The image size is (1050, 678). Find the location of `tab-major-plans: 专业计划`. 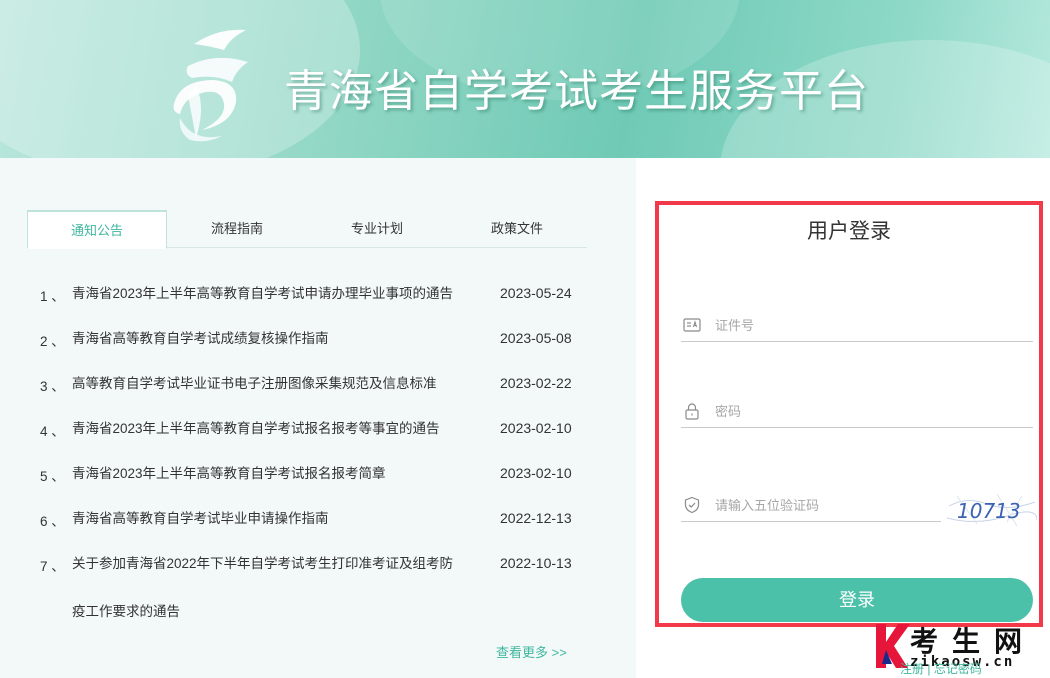

tab-major-plans: 专业计划 is located at coordinates (377, 229).